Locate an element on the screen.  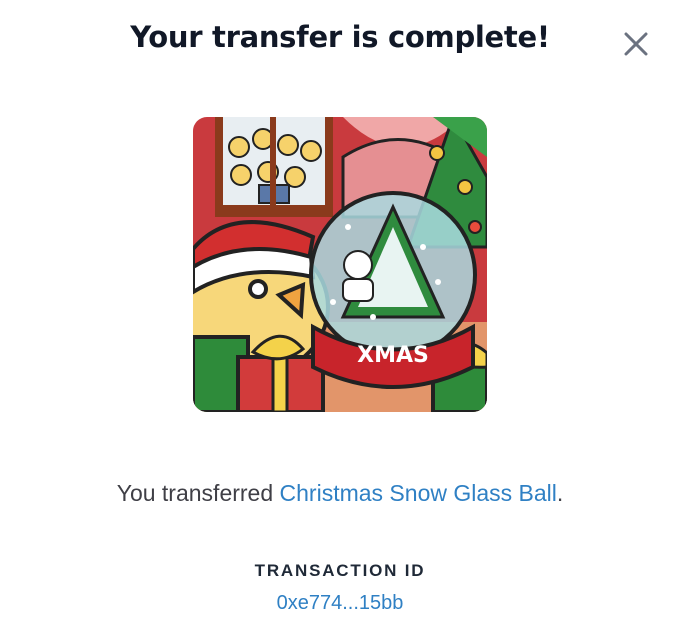
message-suffix: . is located at coordinates (560, 493).